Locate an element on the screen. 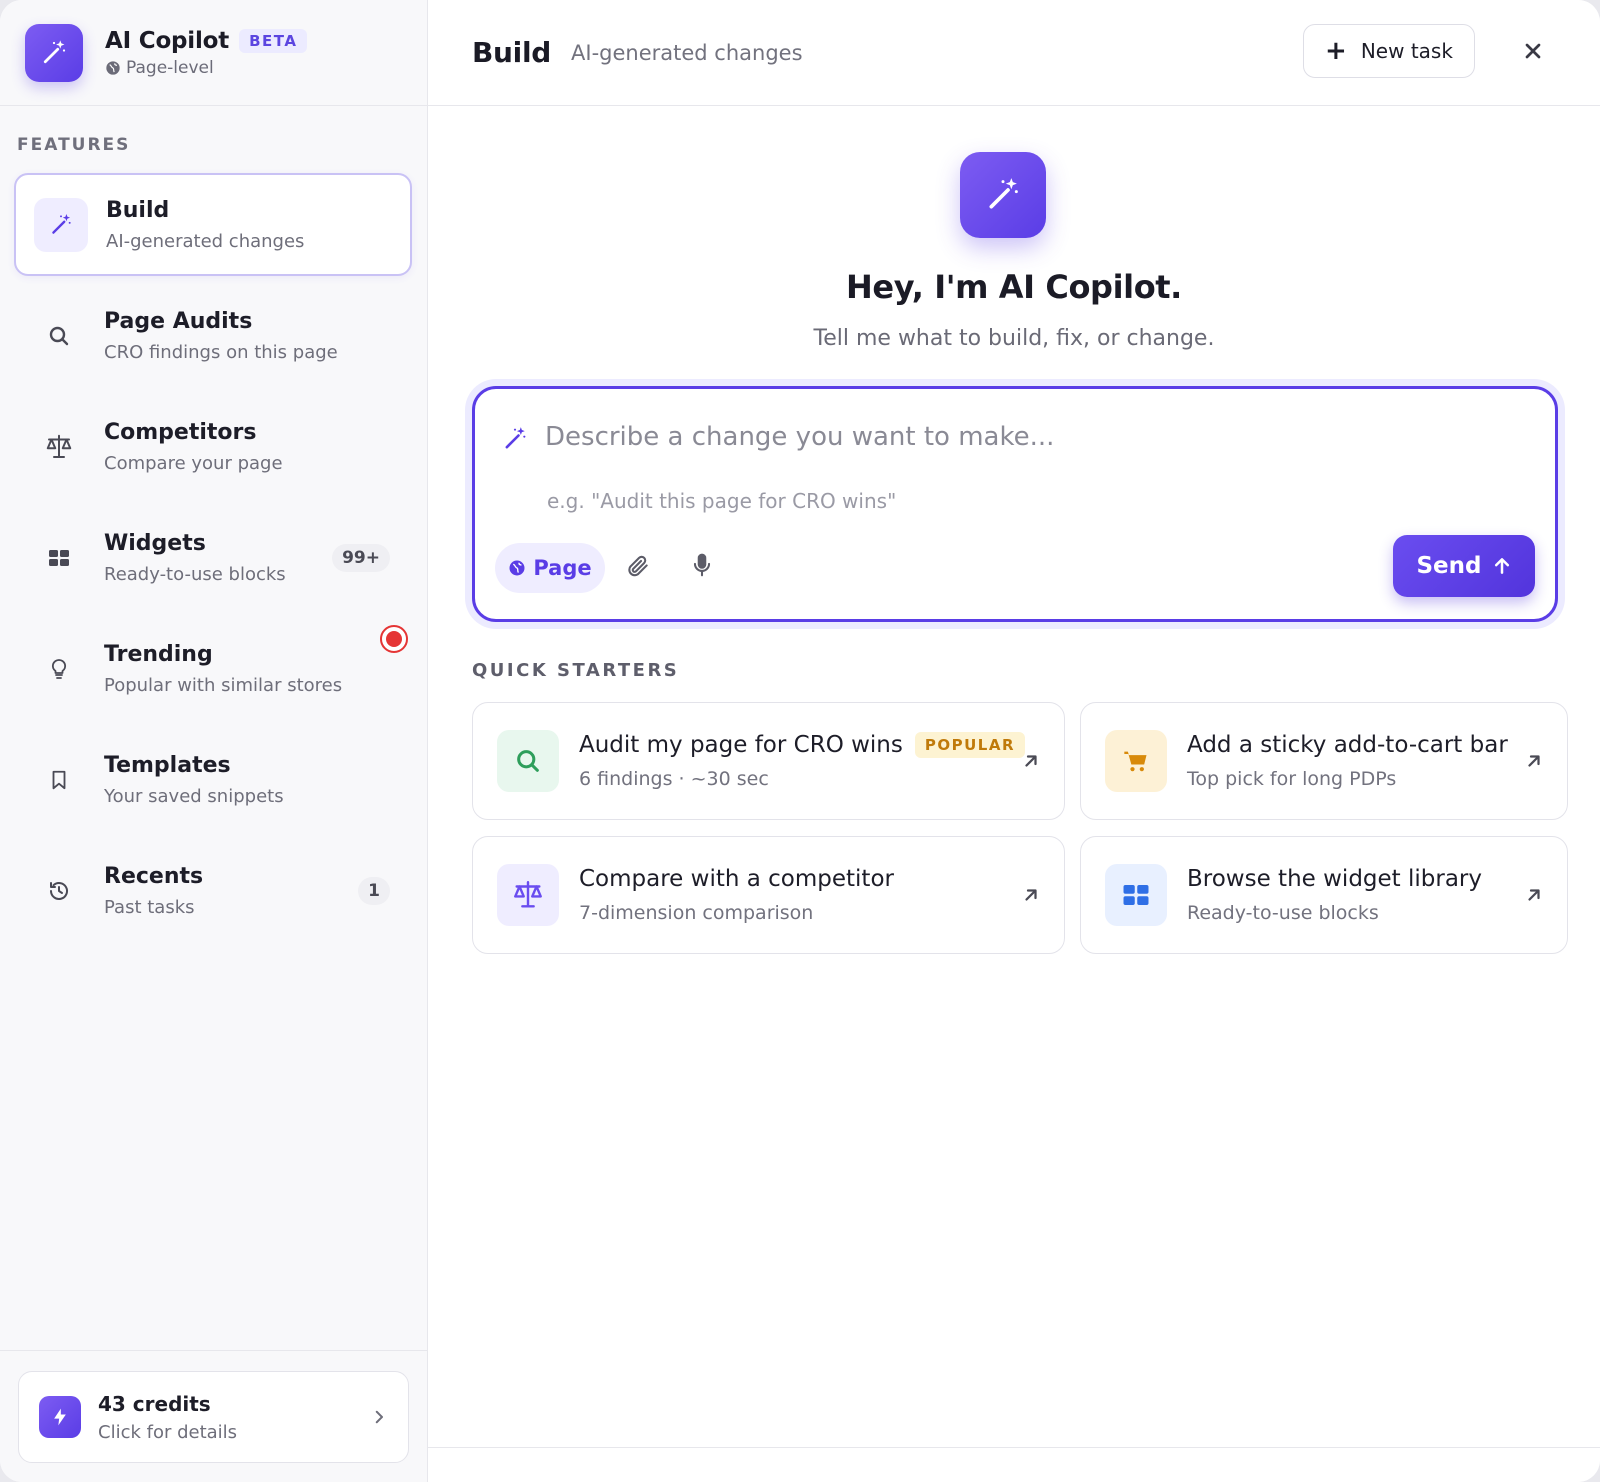 This screenshot has width=1600, height=1482. topbar: Build AI-generated changes + New task is located at coordinates (1014, 53).